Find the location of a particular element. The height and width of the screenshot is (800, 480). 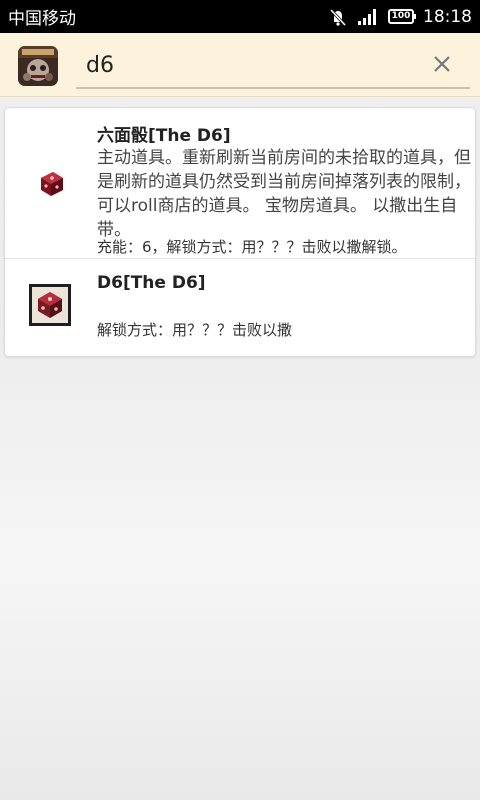

red-dice-icon is located at coordinates (52, 183).